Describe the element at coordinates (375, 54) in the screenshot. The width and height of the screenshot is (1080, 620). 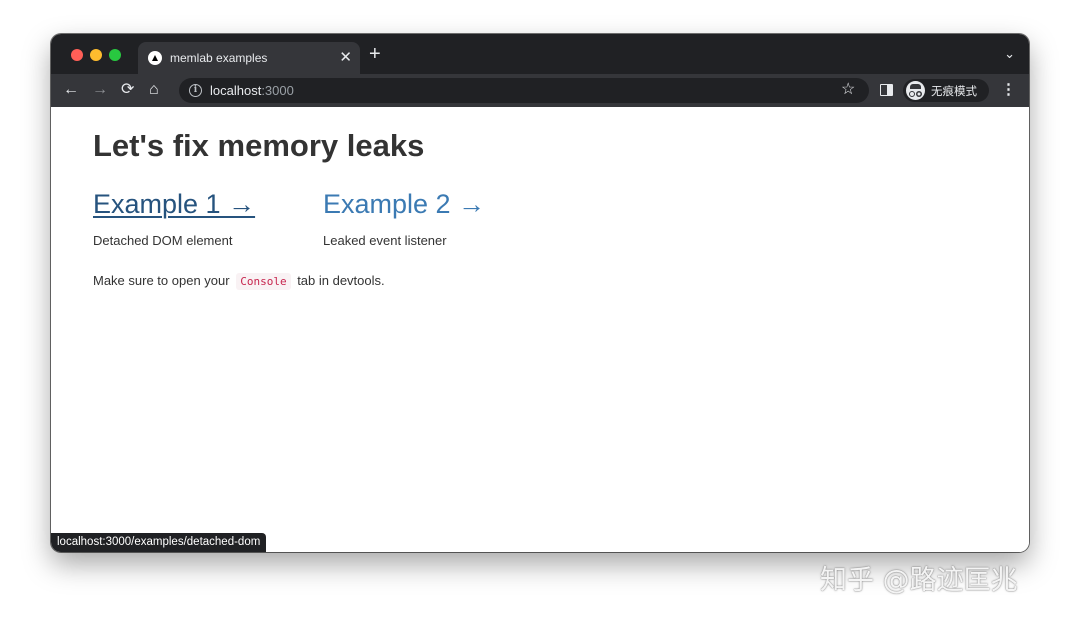
I see `new-tab-button: +` at that location.